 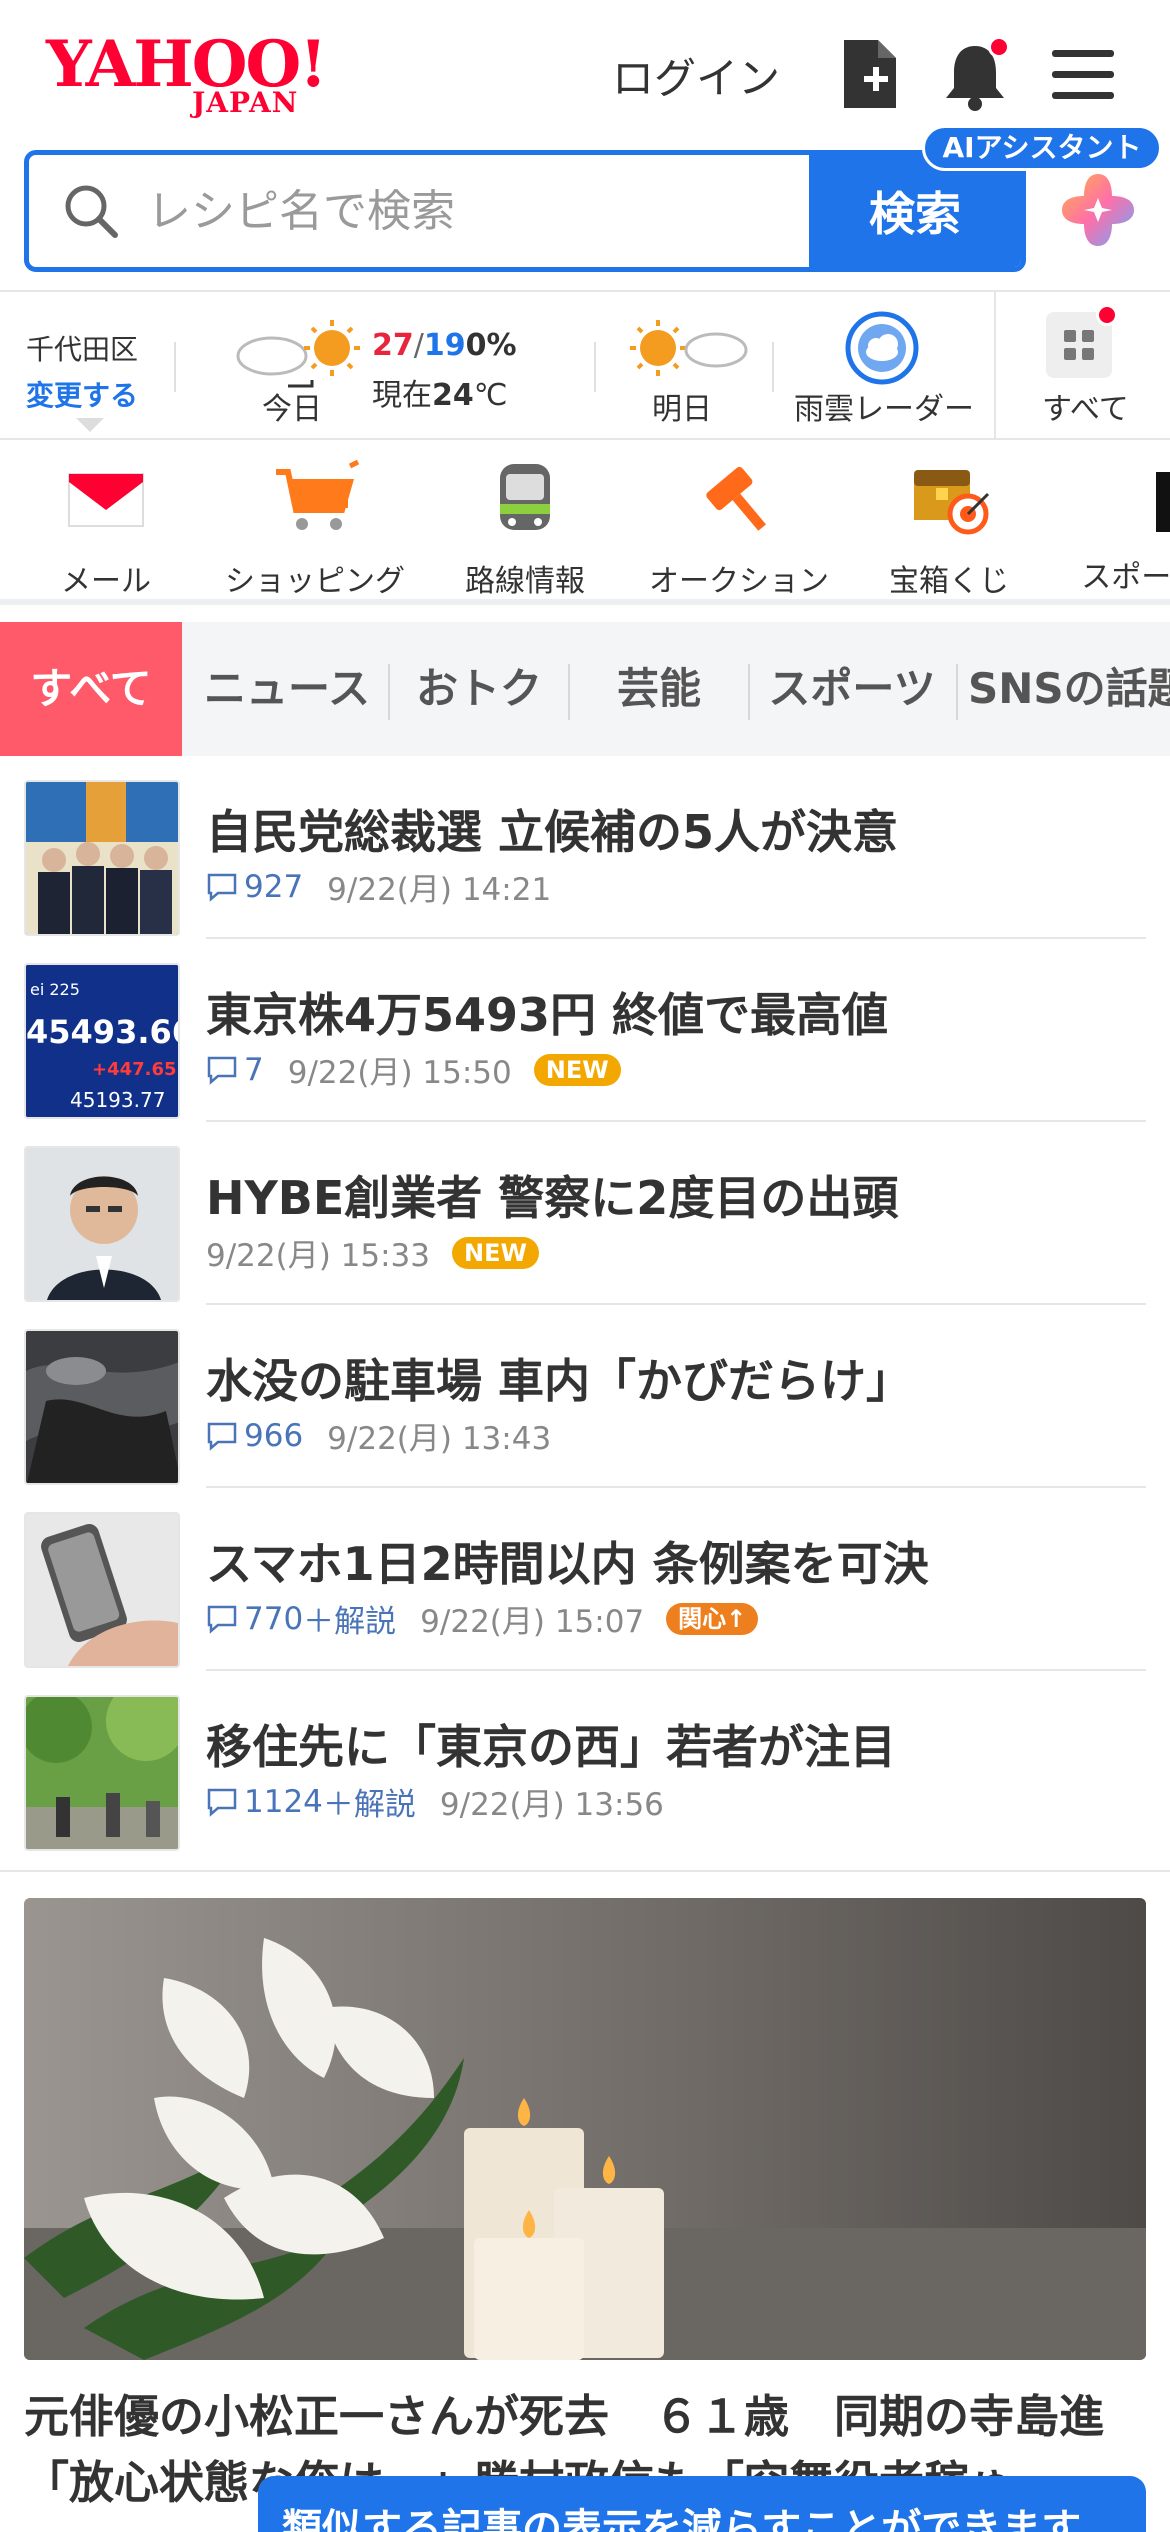 What do you see at coordinates (318, 494) in the screenshot?
I see `shopping-cart-icon` at bounding box center [318, 494].